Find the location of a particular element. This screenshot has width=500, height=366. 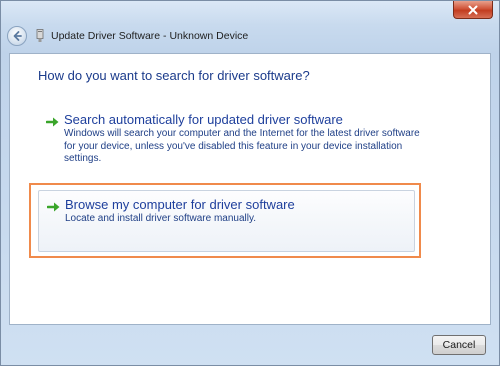

back-arrow-icon is located at coordinates (17, 36).